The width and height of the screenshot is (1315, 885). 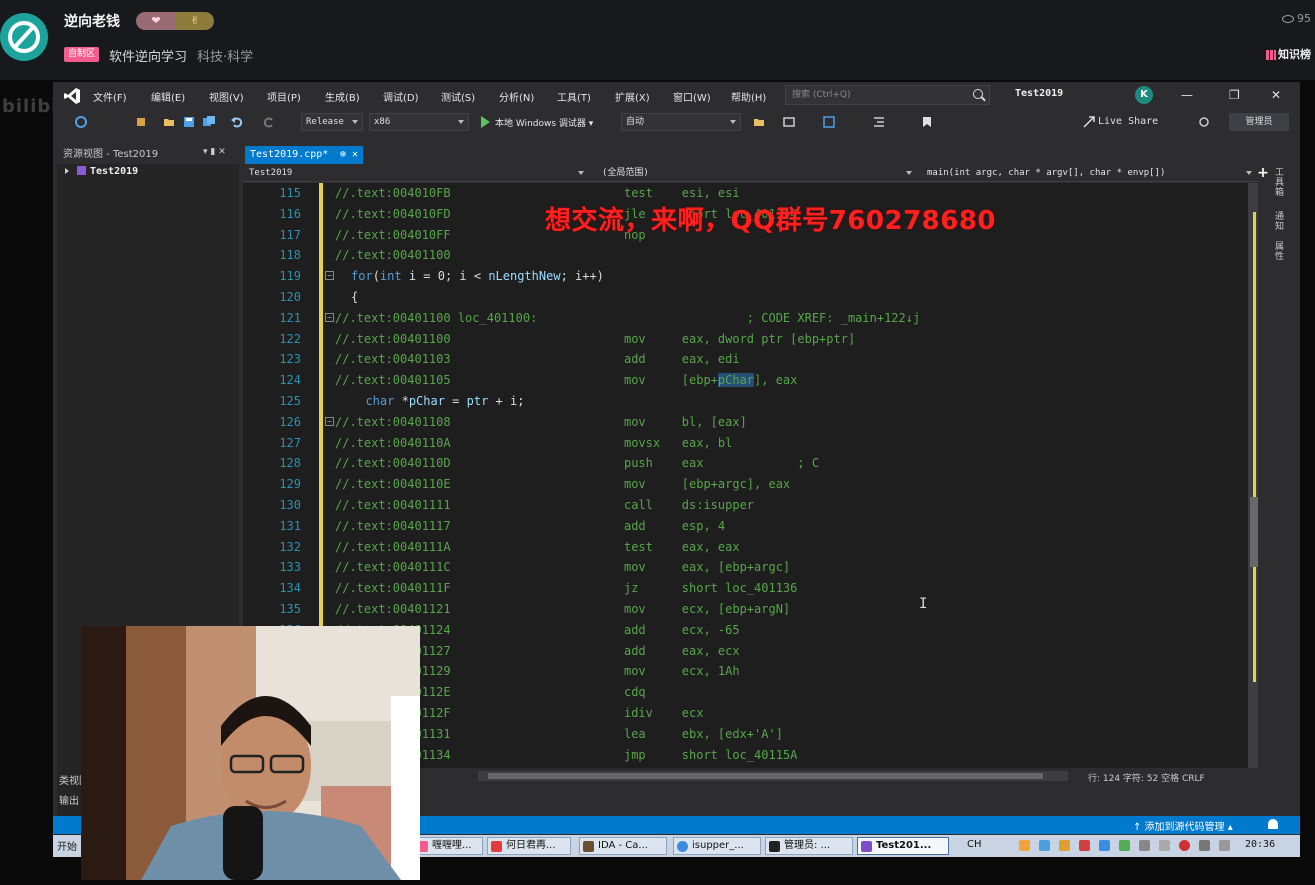 I want to click on tray-warning-icon, so click(x=1184, y=845).